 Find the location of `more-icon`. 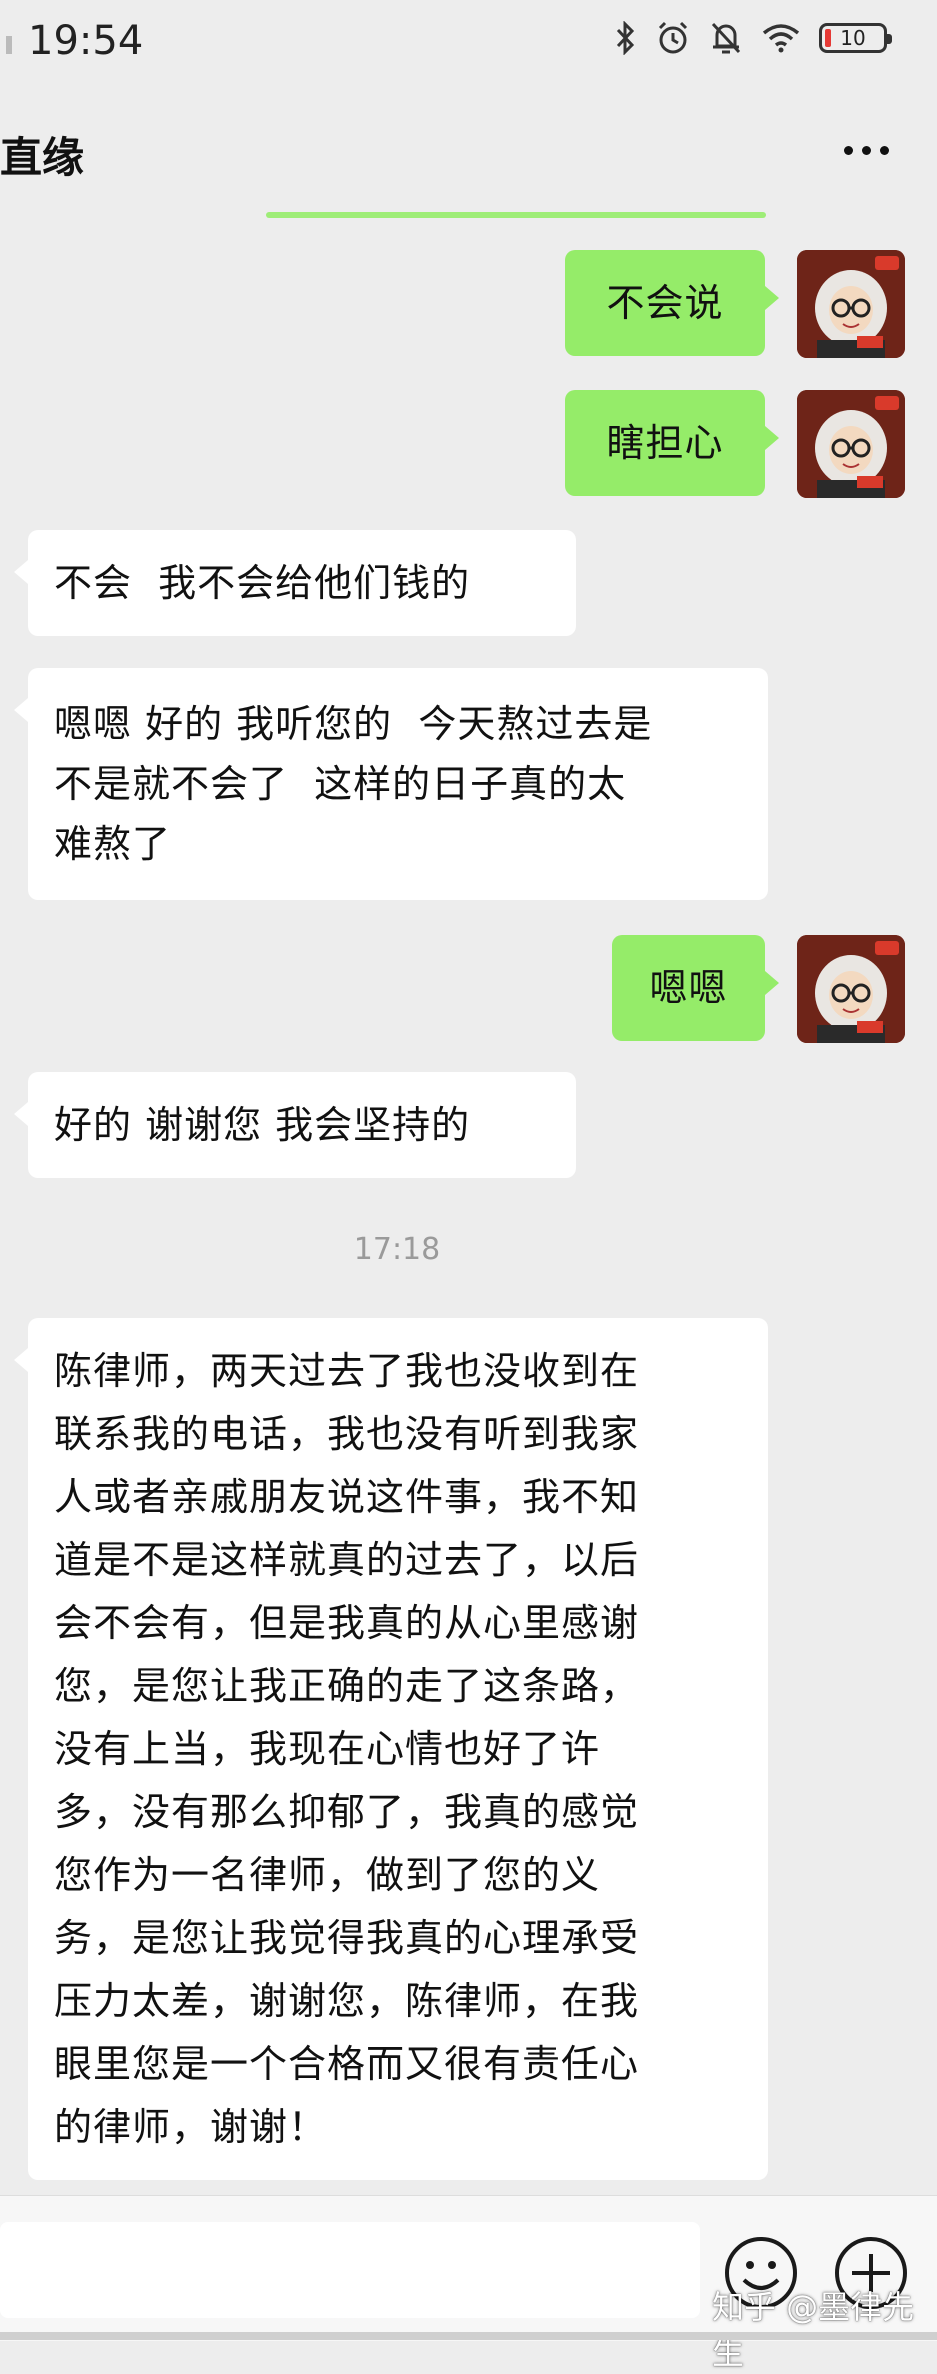

more-icon is located at coordinates (866, 150).